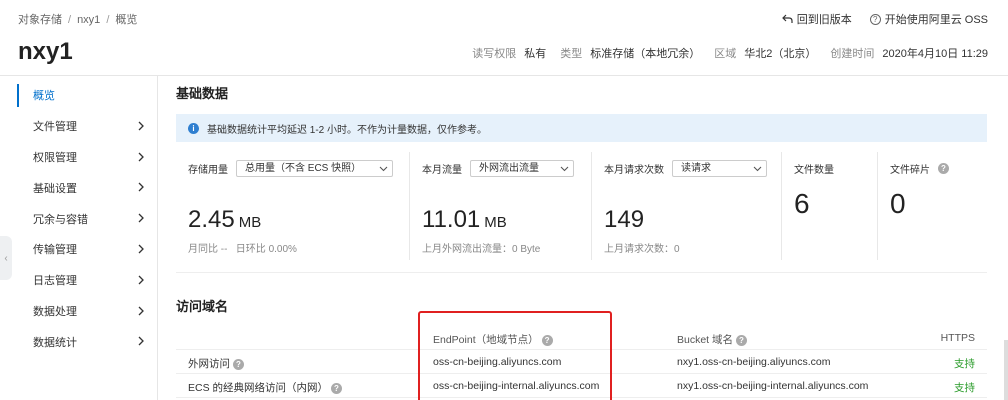  I want to click on info-icon: i, so click(193, 128).